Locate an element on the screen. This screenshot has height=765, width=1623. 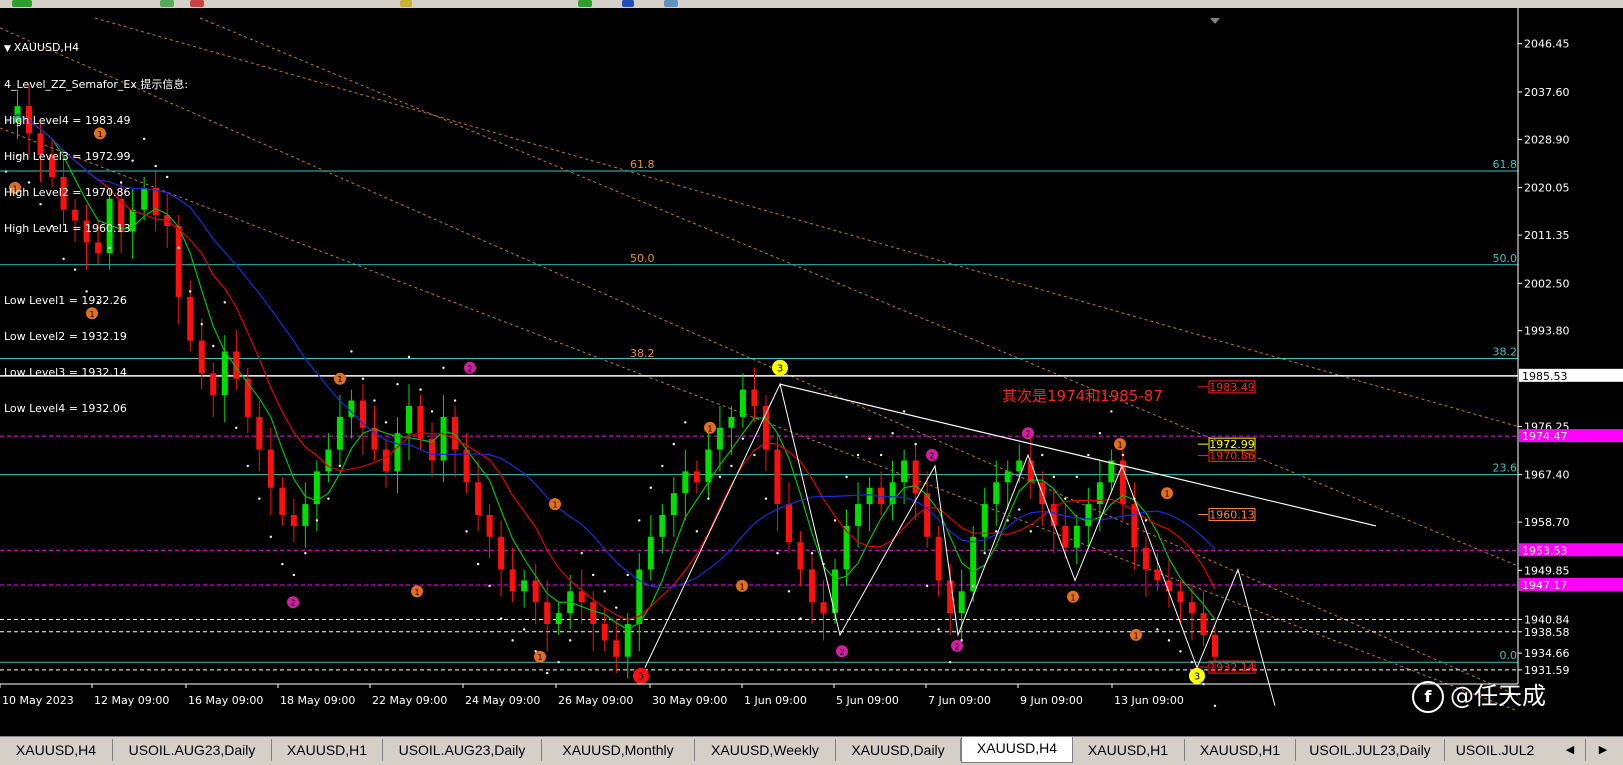
tab-chart: XAUUSD,Daily is located at coordinates (898, 750).